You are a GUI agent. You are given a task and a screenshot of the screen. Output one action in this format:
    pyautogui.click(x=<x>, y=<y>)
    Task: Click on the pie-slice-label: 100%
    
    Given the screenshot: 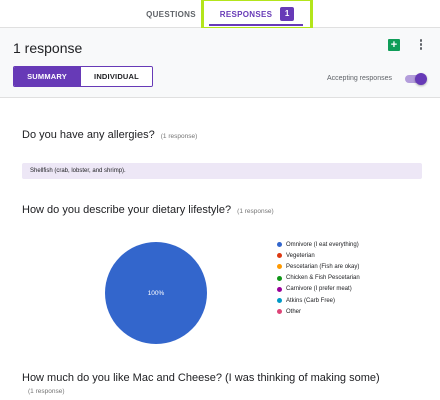 What is the action you would take?
    pyautogui.click(x=156, y=293)
    